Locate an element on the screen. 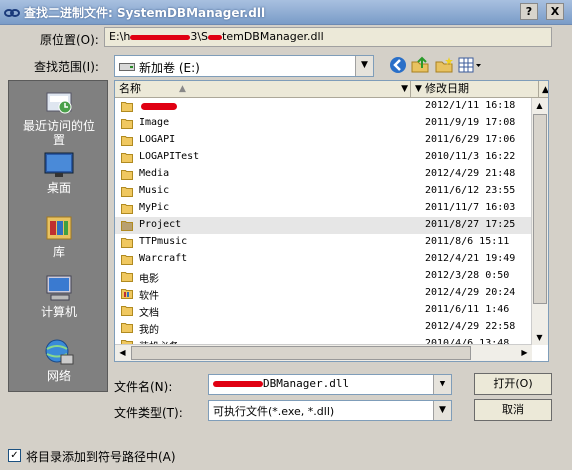 The width and height of the screenshot is (572, 470). recent-places-icon is located at coordinates (59, 103).